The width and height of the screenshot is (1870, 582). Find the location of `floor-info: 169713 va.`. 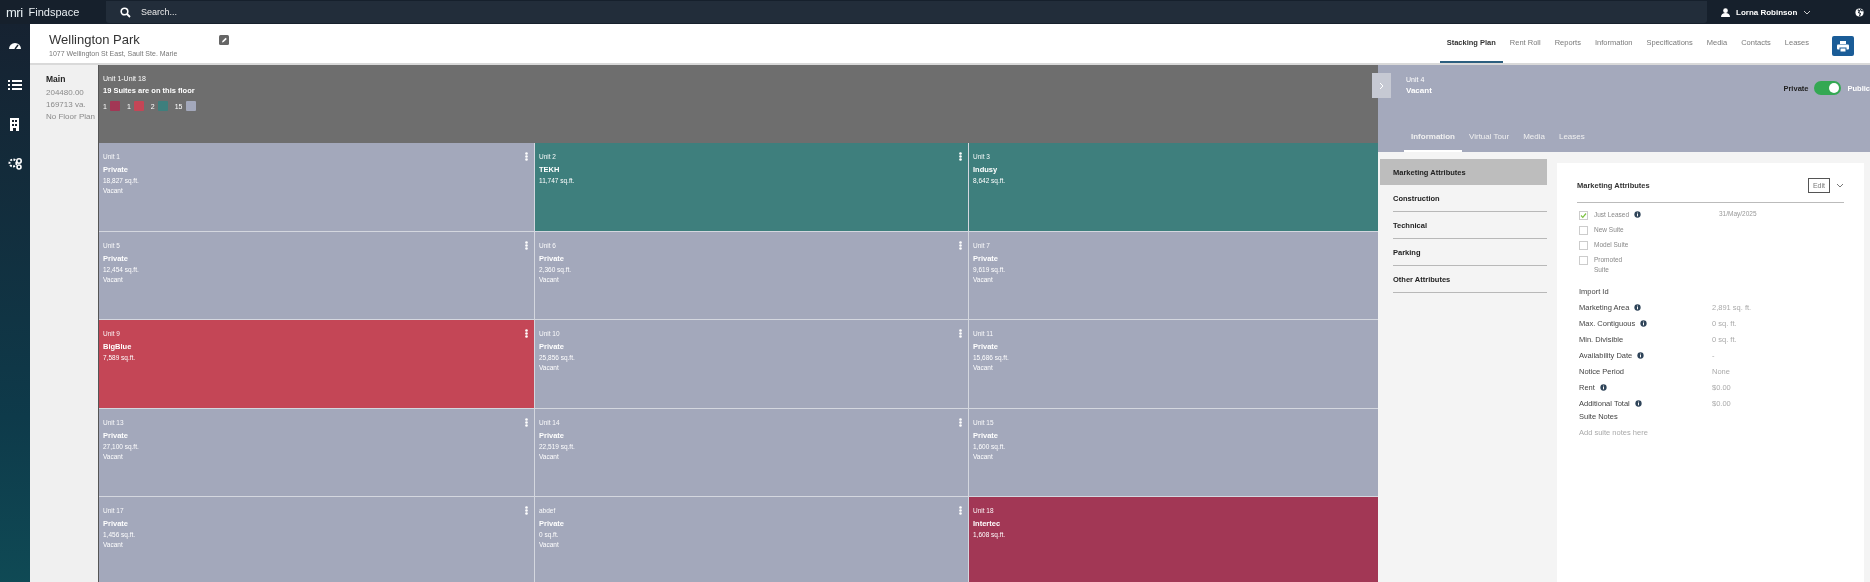

floor-info: 169713 va. is located at coordinates (66, 105).